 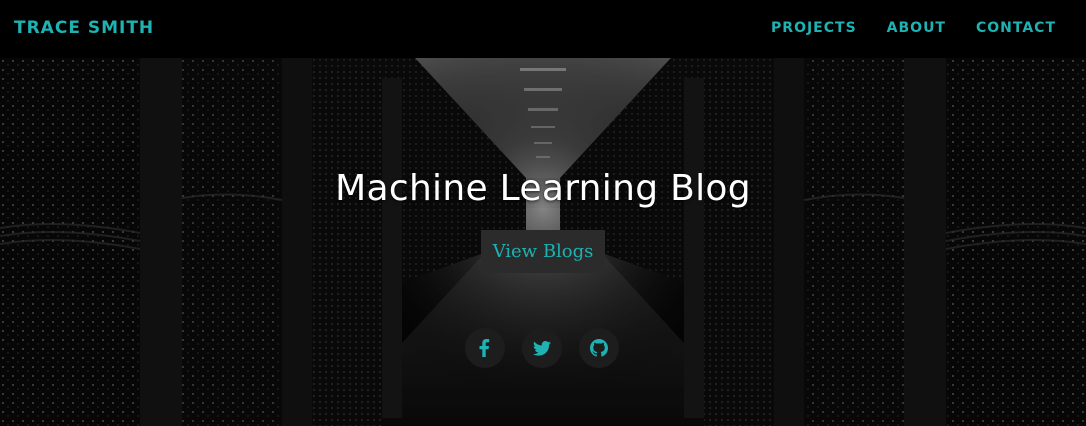 What do you see at coordinates (814, 28) in the screenshot?
I see `nav-link-projects: PROJECTS` at bounding box center [814, 28].